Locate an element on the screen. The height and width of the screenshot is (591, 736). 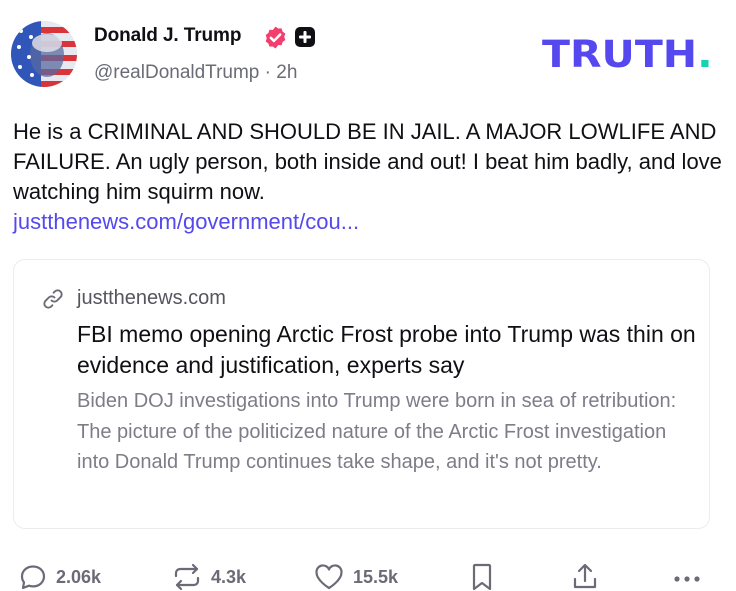
handle: @realDonaldTrump is located at coordinates (176, 72).